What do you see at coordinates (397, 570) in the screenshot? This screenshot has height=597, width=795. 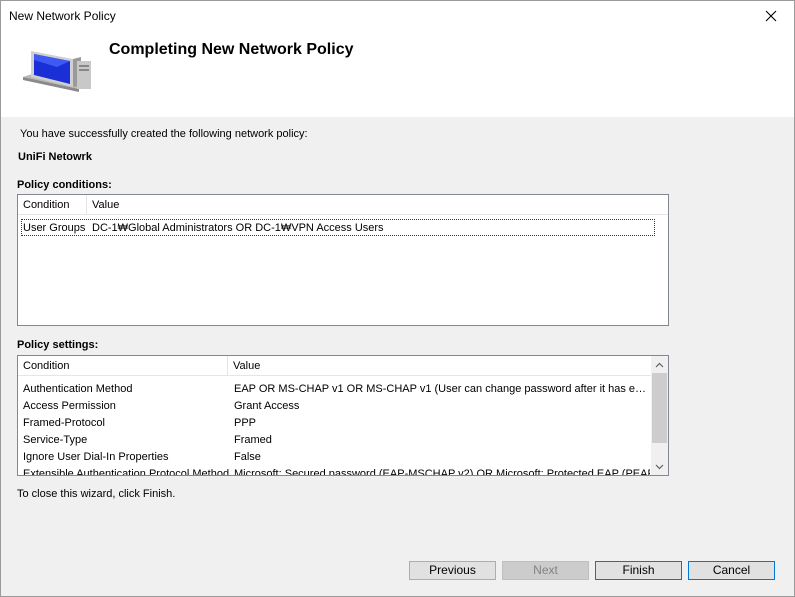 I see `wizard-footer: Previous Next Finish Cancel` at bounding box center [397, 570].